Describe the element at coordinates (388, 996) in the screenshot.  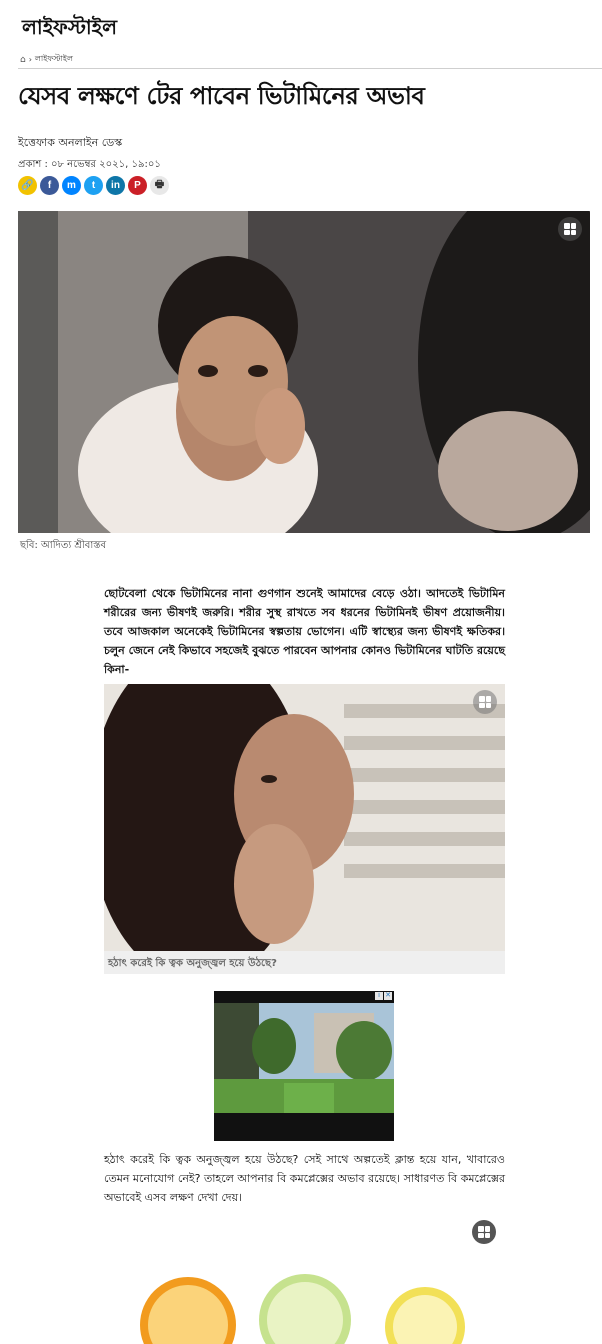
I see `ad-close-icon: ✕` at that location.